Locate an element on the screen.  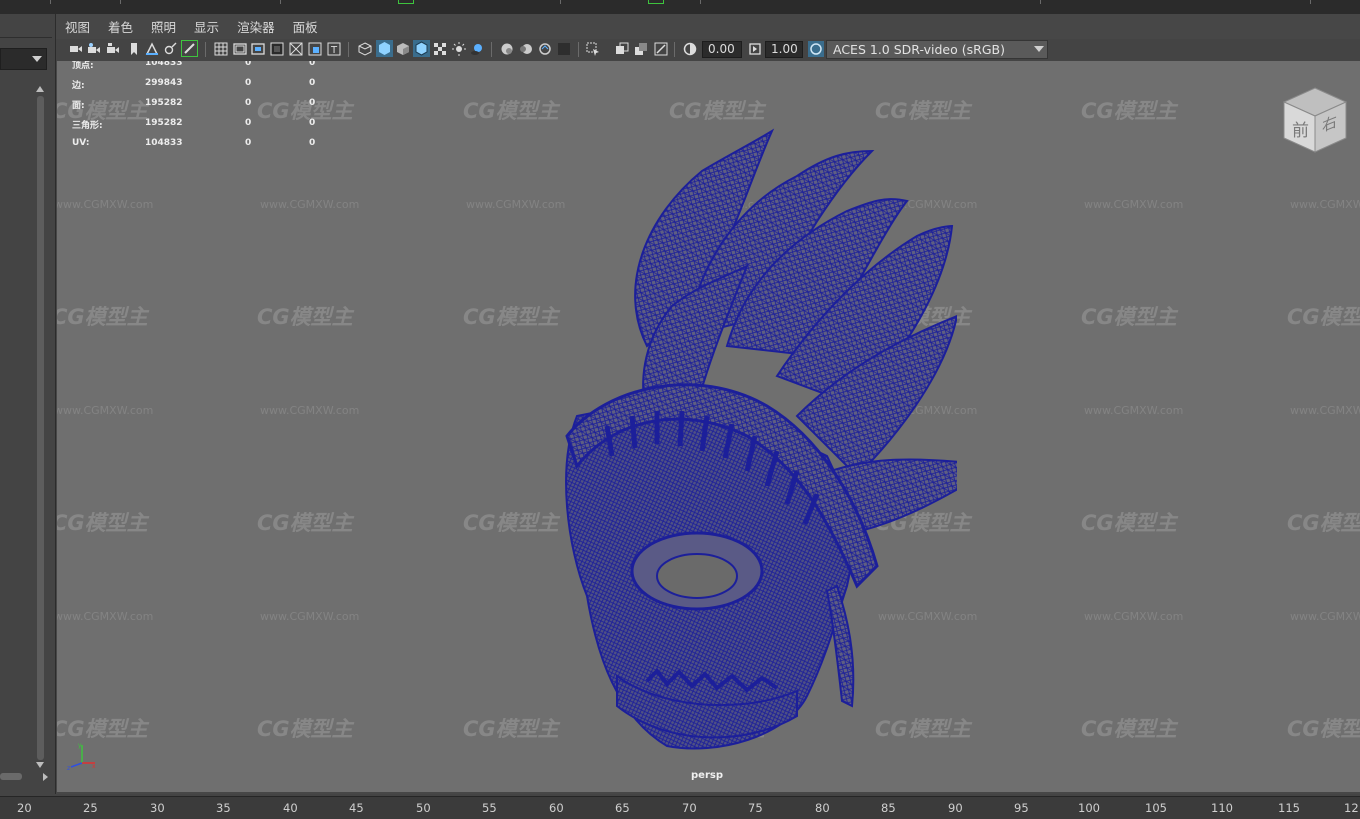
hud-row-triangles: 三角形: 195282 0 0 is located at coordinates (202, 128).